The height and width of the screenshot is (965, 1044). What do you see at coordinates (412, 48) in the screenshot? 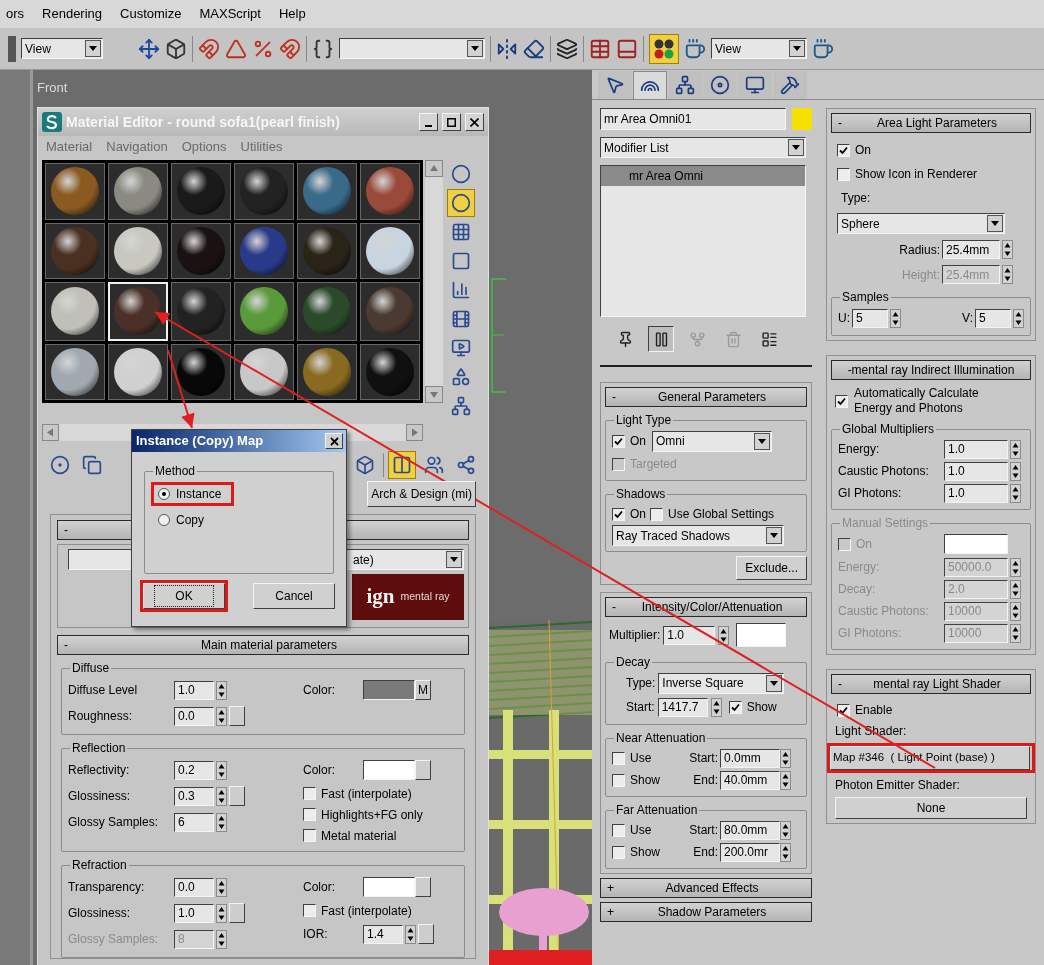
I see `selection-set-dropdown` at bounding box center [412, 48].